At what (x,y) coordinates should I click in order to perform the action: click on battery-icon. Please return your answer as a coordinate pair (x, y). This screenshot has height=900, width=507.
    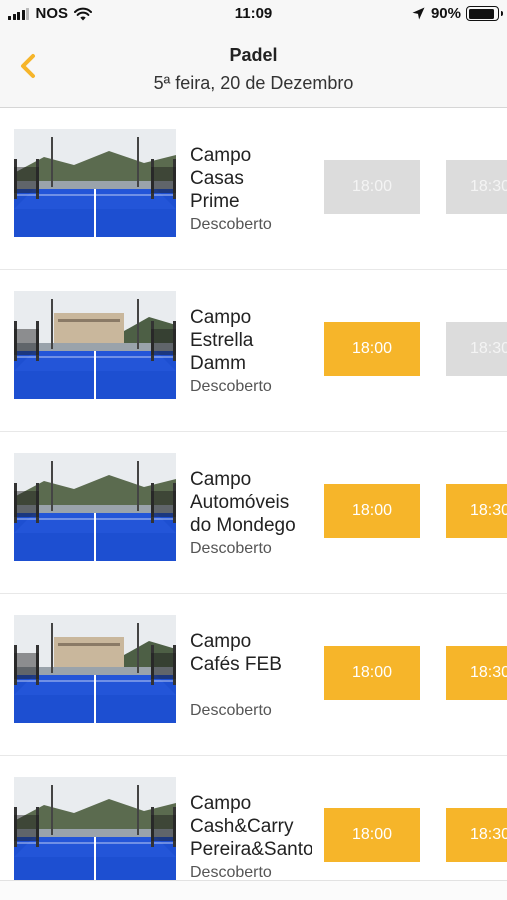
    Looking at the image, I should click on (484, 13).